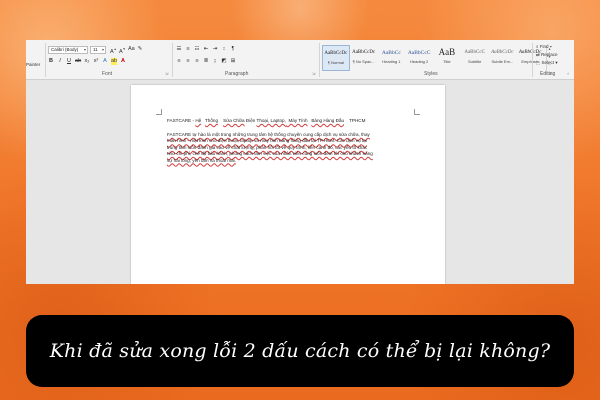 The height and width of the screenshot is (400, 600). What do you see at coordinates (335, 62) in the screenshot?
I see `style-name: ¶ Normal` at bounding box center [335, 62].